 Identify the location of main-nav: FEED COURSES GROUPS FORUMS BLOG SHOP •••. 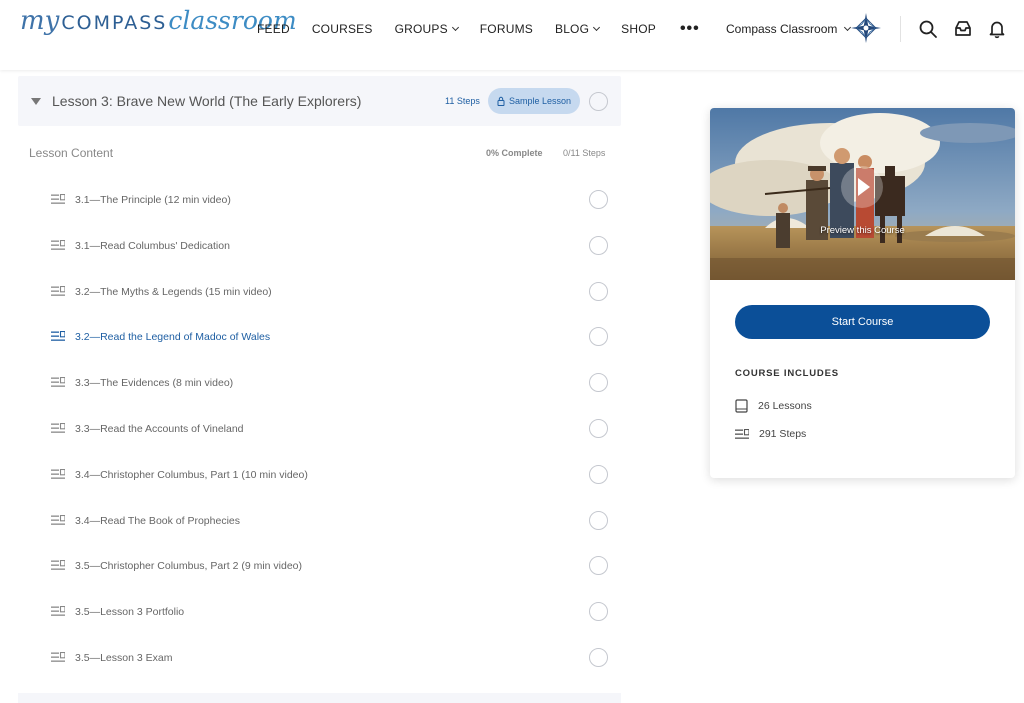
(489, 29).